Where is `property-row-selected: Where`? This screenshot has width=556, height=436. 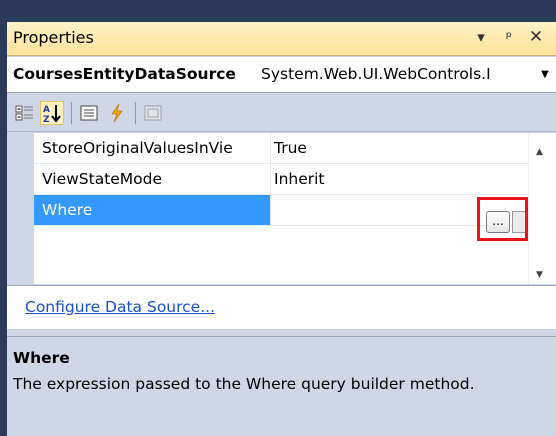 property-row-selected: Where is located at coordinates (284, 210).